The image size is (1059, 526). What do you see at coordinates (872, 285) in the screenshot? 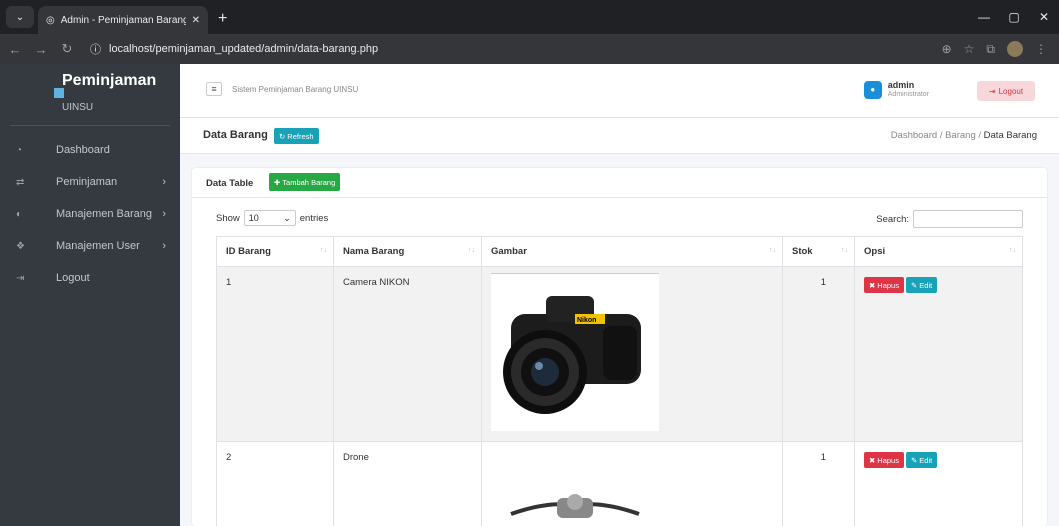
I see `times-icon: ✖` at bounding box center [872, 285].